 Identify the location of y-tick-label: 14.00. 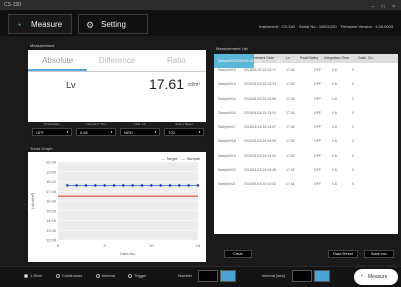
(51, 220).